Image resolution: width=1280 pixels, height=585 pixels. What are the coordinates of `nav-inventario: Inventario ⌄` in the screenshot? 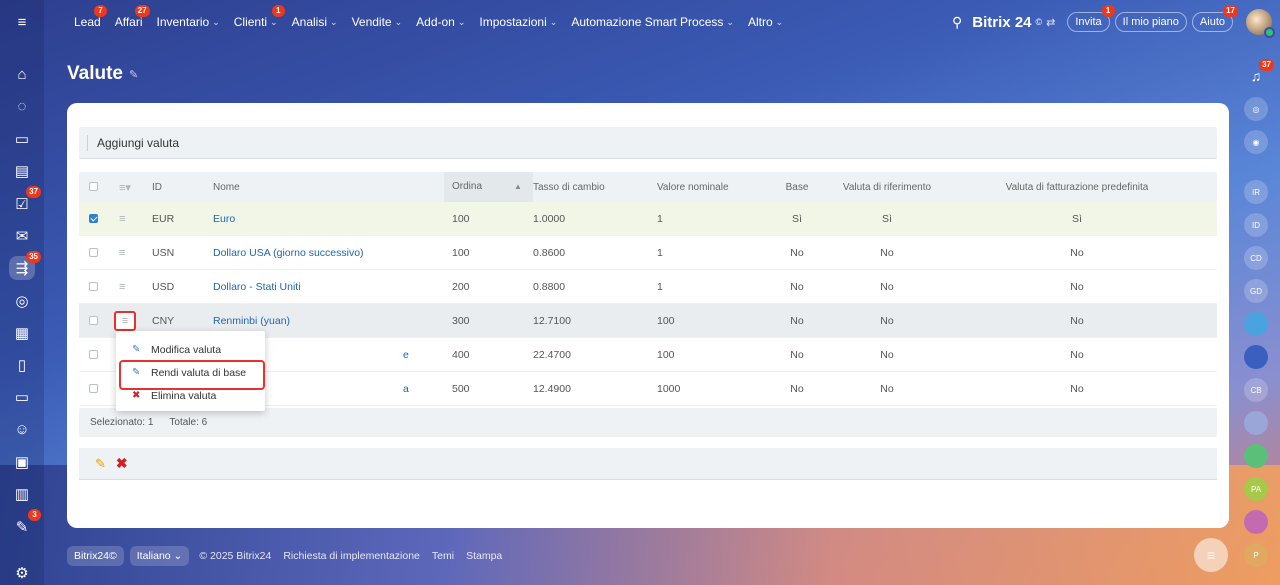 It's located at (188, 22).